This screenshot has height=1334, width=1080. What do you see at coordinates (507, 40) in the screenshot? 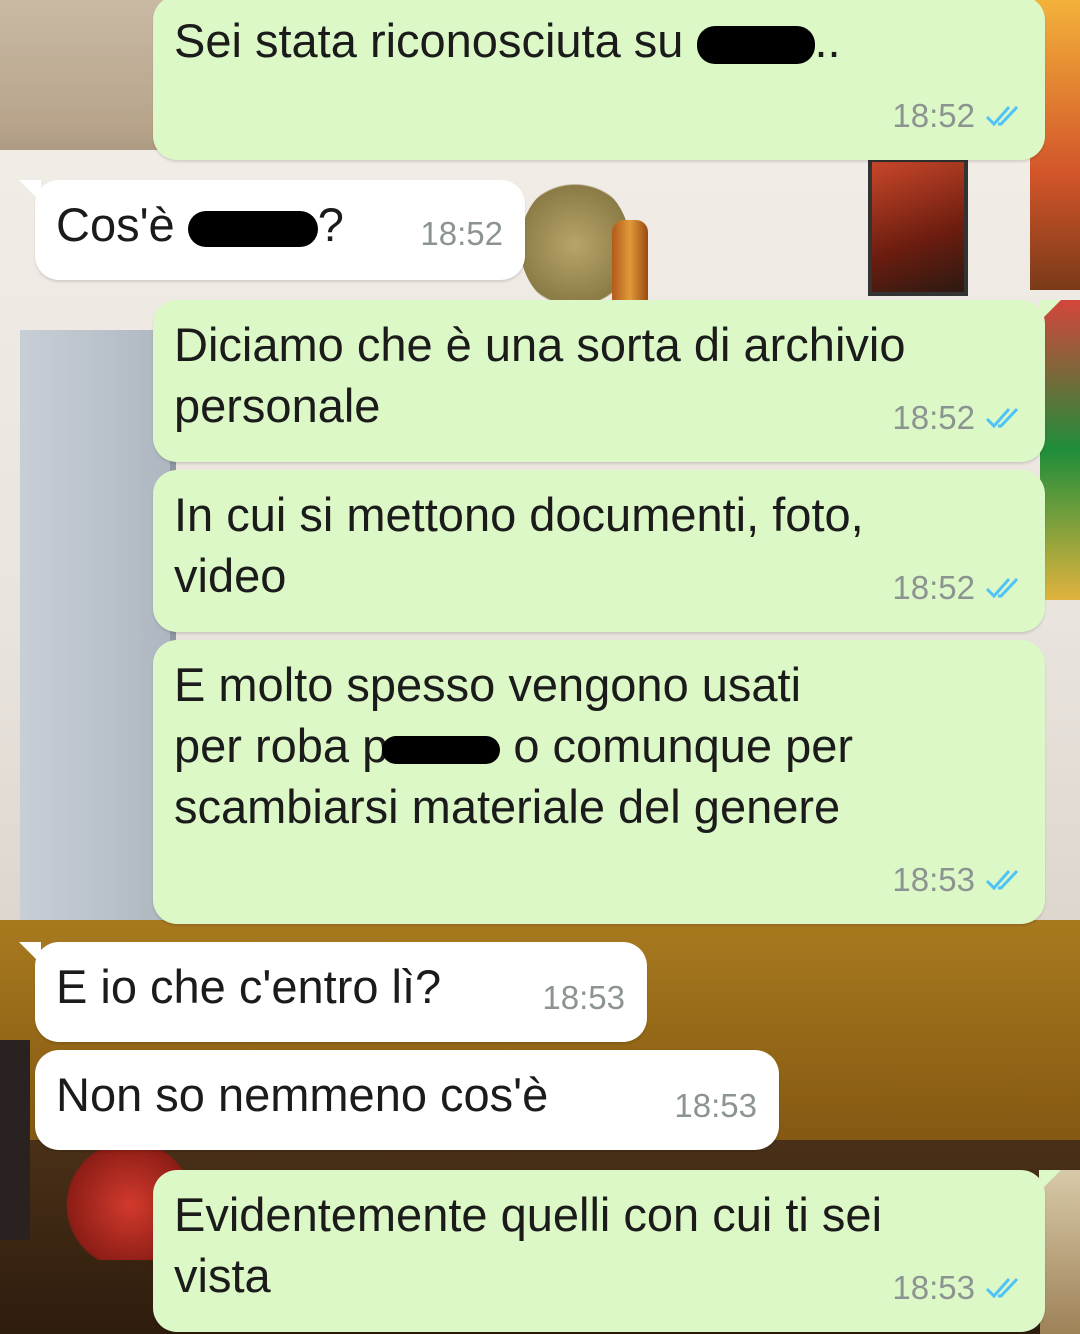
I see `message-text: Sei stata riconosciuta su ..` at bounding box center [507, 40].